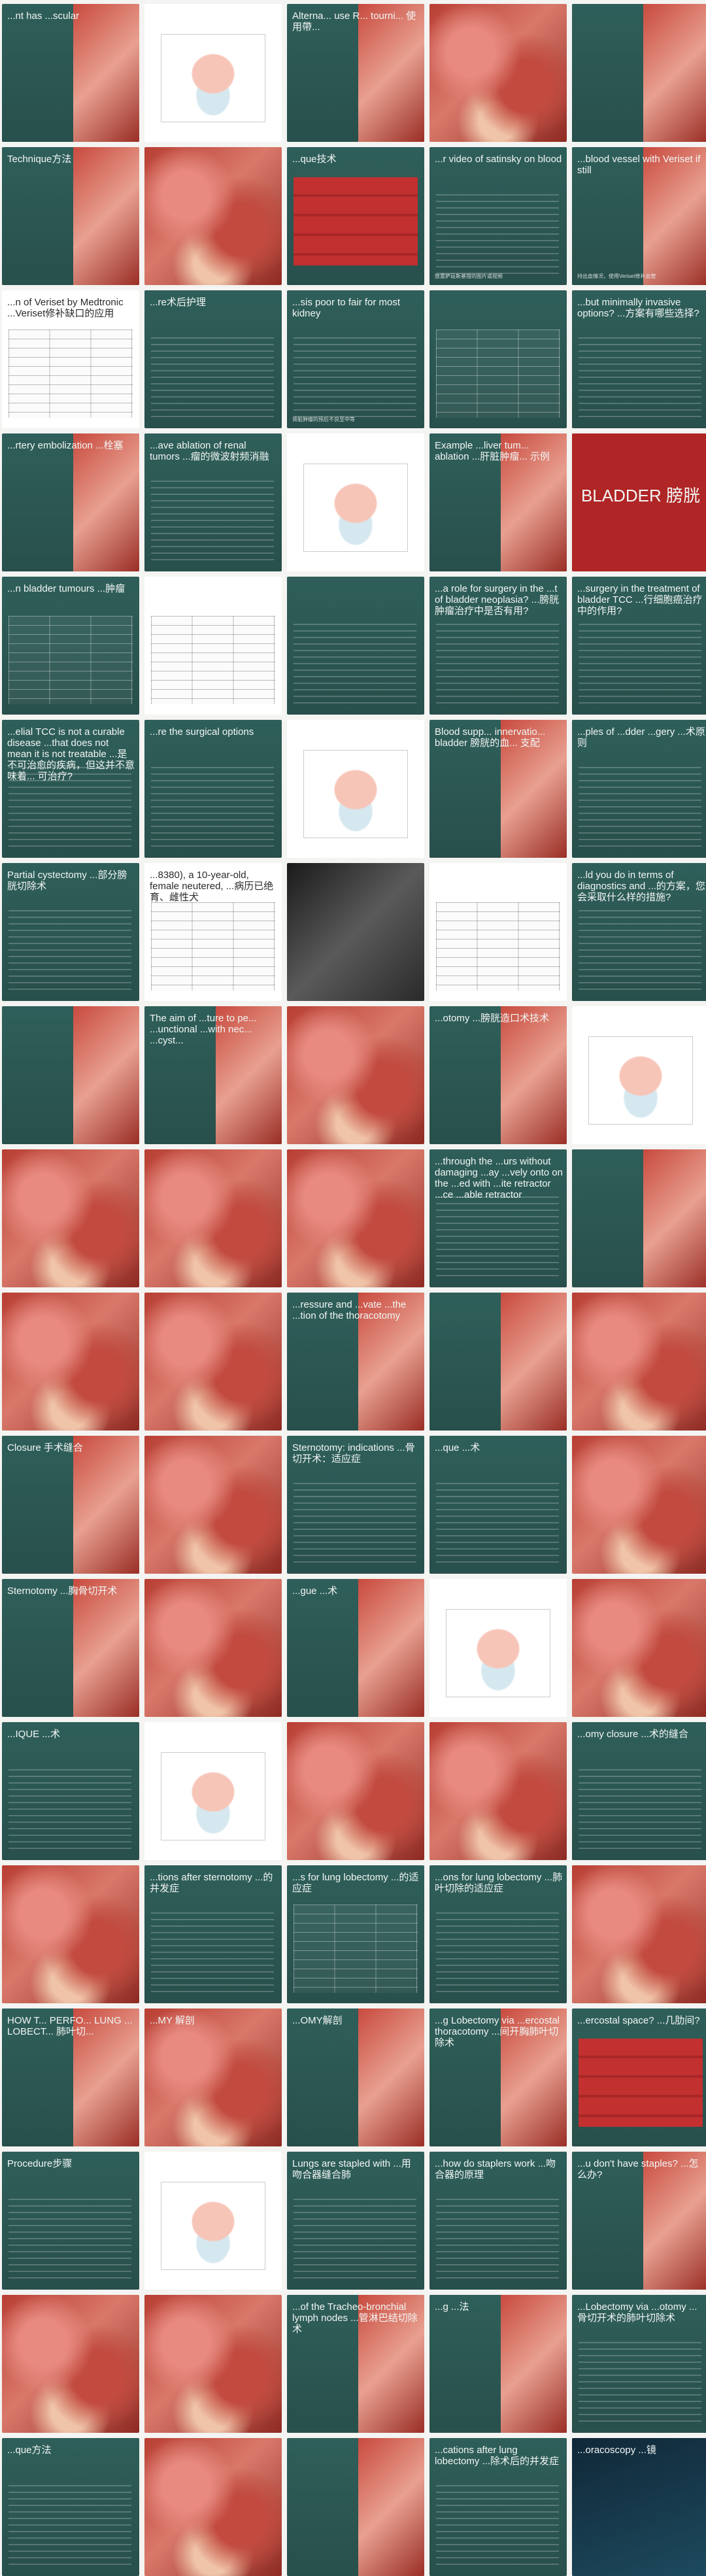 Image resolution: width=706 pixels, height=2576 pixels. What do you see at coordinates (639, 2507) in the screenshot?
I see `slide-thumbnail: ...oracoscopy ...镜` at bounding box center [639, 2507].